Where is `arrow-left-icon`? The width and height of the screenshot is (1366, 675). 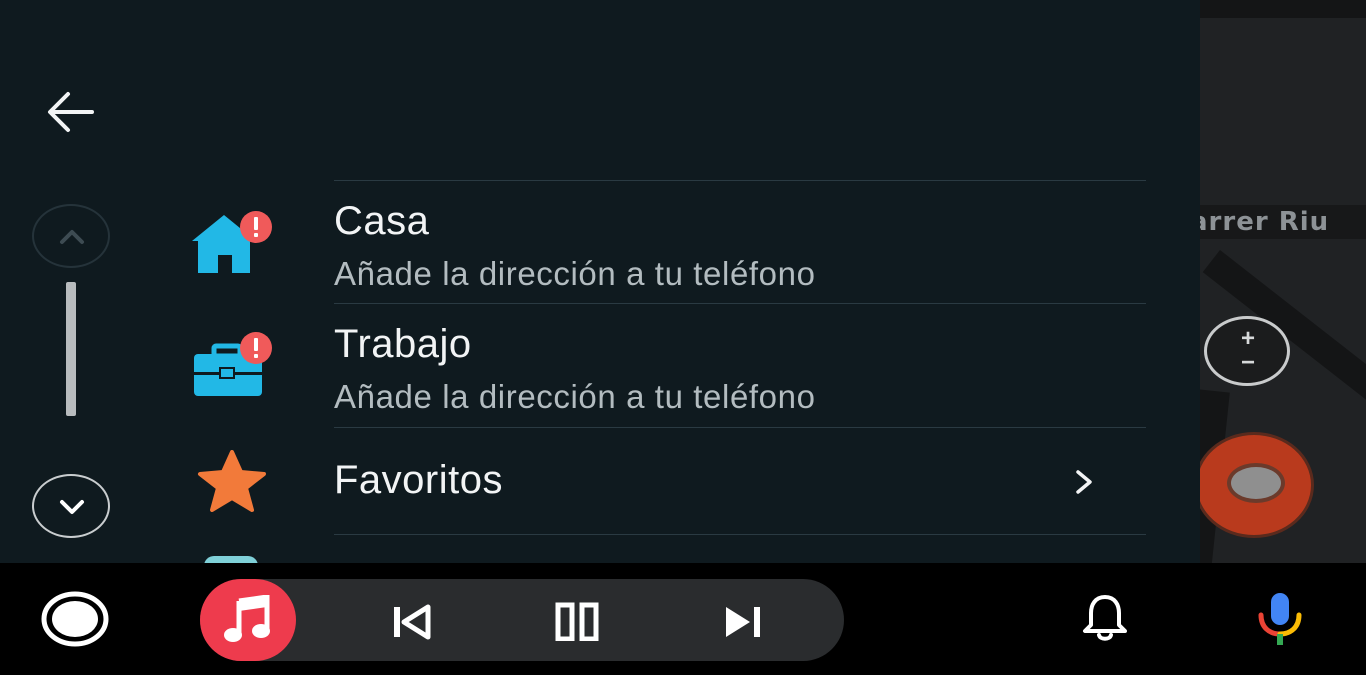
arrow-left-icon is located at coordinates (71, 112).